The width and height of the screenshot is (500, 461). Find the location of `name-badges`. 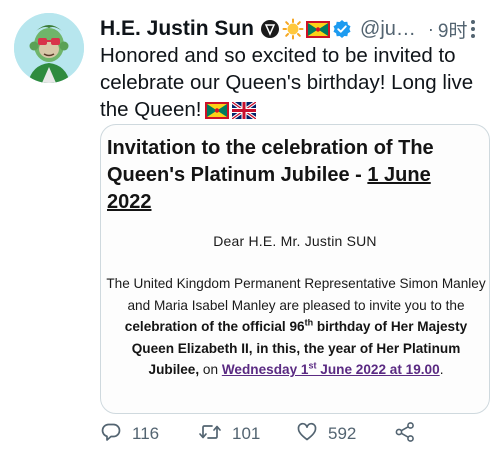

name-badges is located at coordinates (307, 29).